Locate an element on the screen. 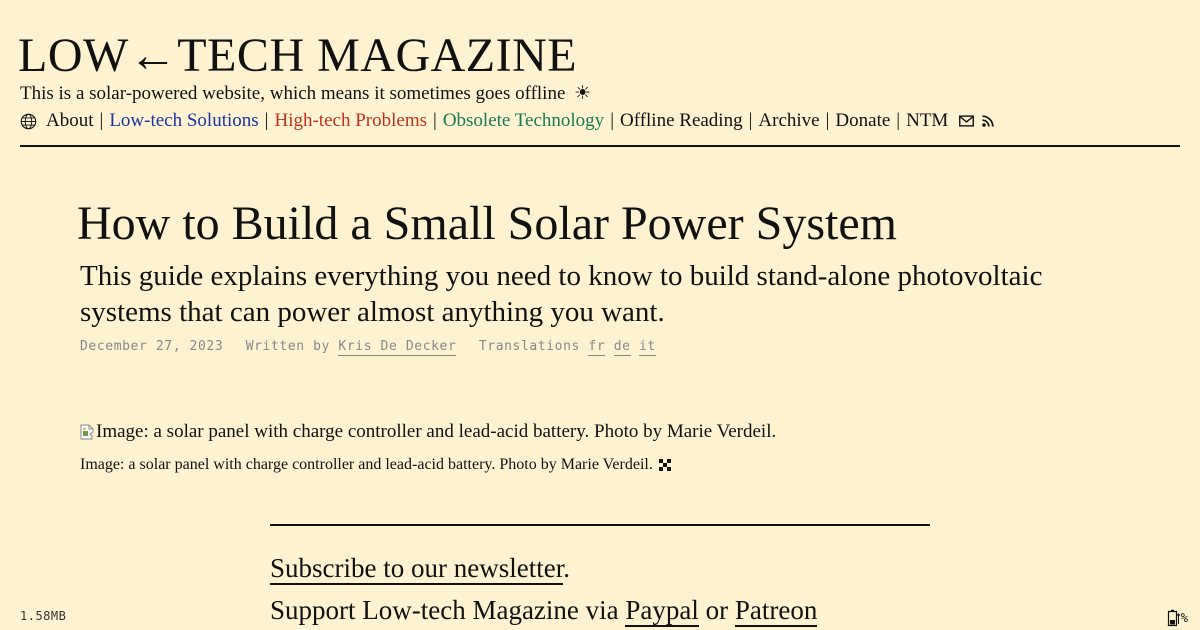  nav-low-tech-solutions: Low-tech Solutions is located at coordinates (183, 121).